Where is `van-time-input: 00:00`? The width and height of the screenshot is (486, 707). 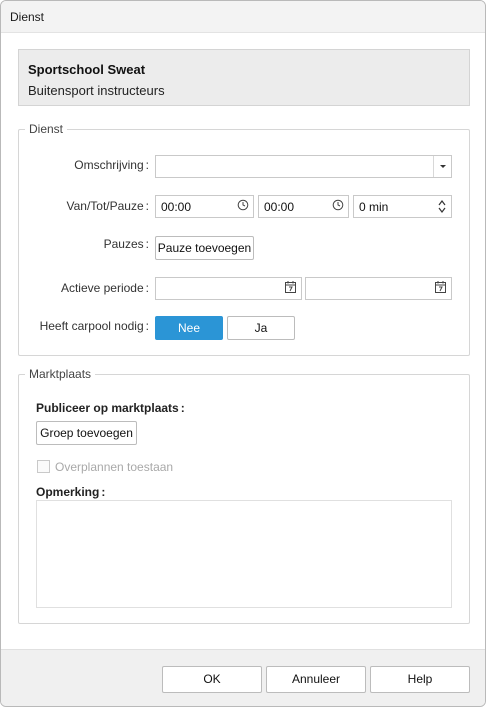
van-time-input: 00:00 is located at coordinates (204, 206).